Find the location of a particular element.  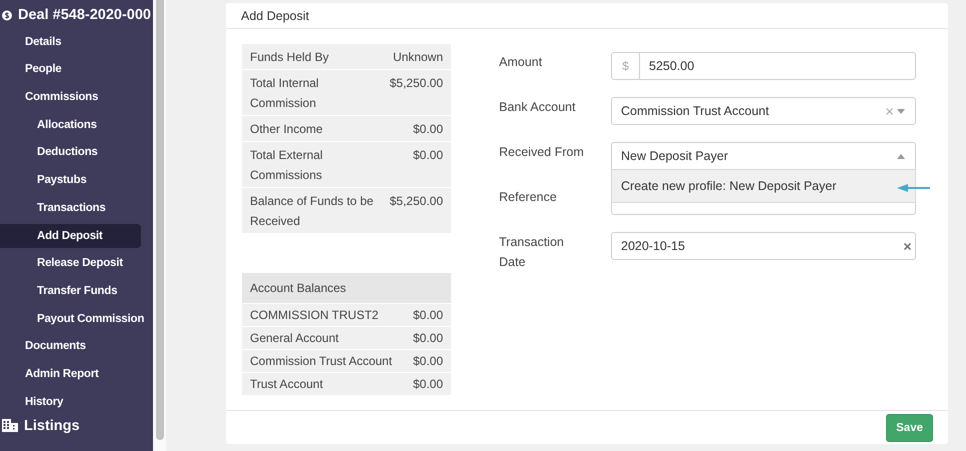

deal-title: Deal #548-2020-000 is located at coordinates (84, 15).